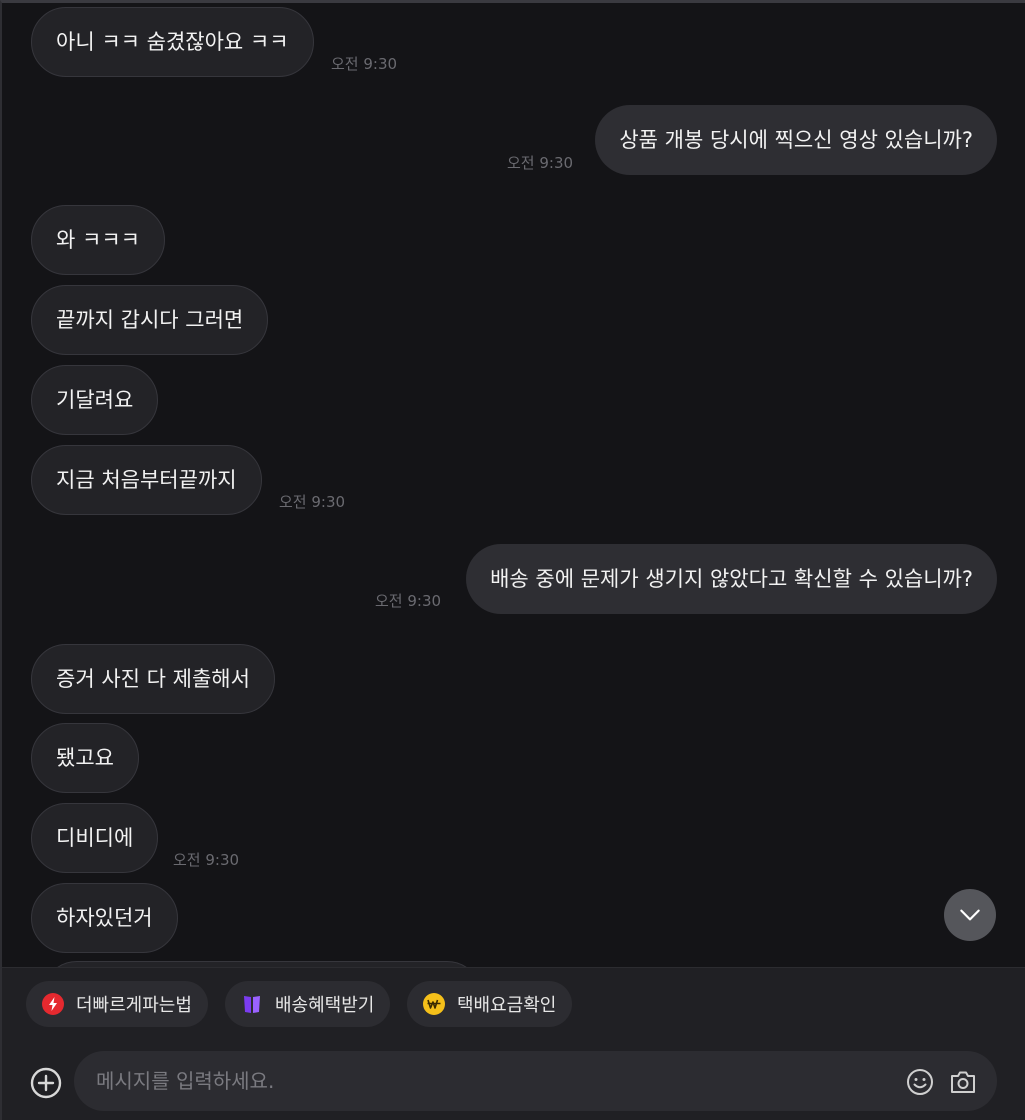  What do you see at coordinates (98, 240) in the screenshot?
I see `message-bubble-incoming: 와 ㅋㅋㅋ` at bounding box center [98, 240].